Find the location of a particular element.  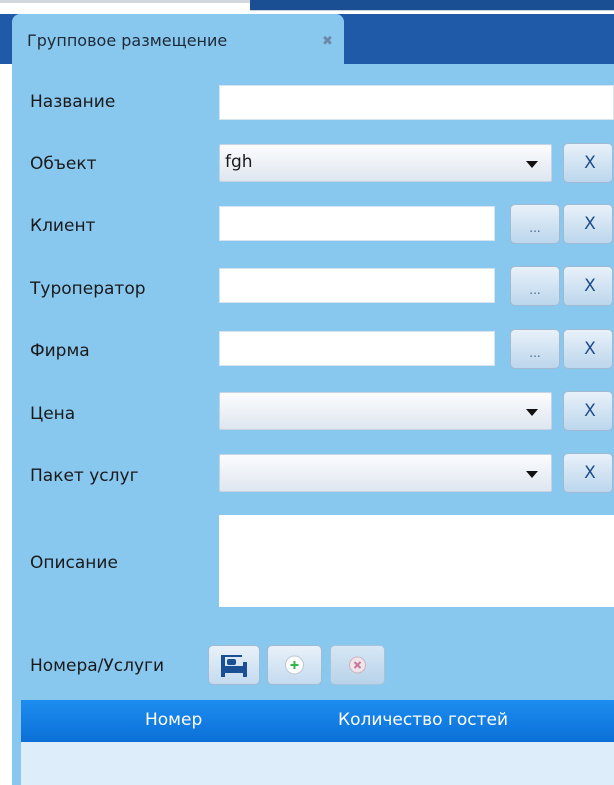

client-label: Клиент is located at coordinates (63, 226).